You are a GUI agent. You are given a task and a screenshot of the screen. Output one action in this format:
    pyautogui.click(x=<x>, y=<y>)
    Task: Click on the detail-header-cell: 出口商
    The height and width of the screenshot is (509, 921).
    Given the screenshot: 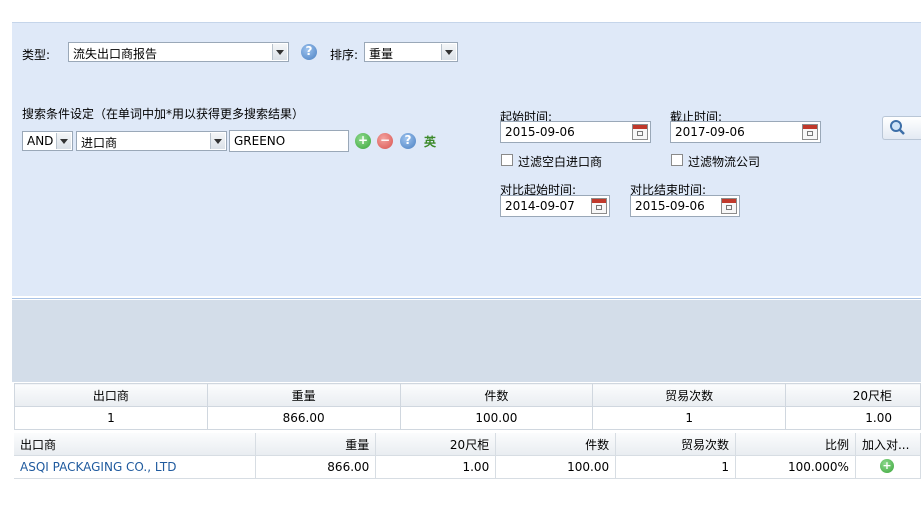 What is the action you would take?
    pyautogui.click(x=135, y=444)
    